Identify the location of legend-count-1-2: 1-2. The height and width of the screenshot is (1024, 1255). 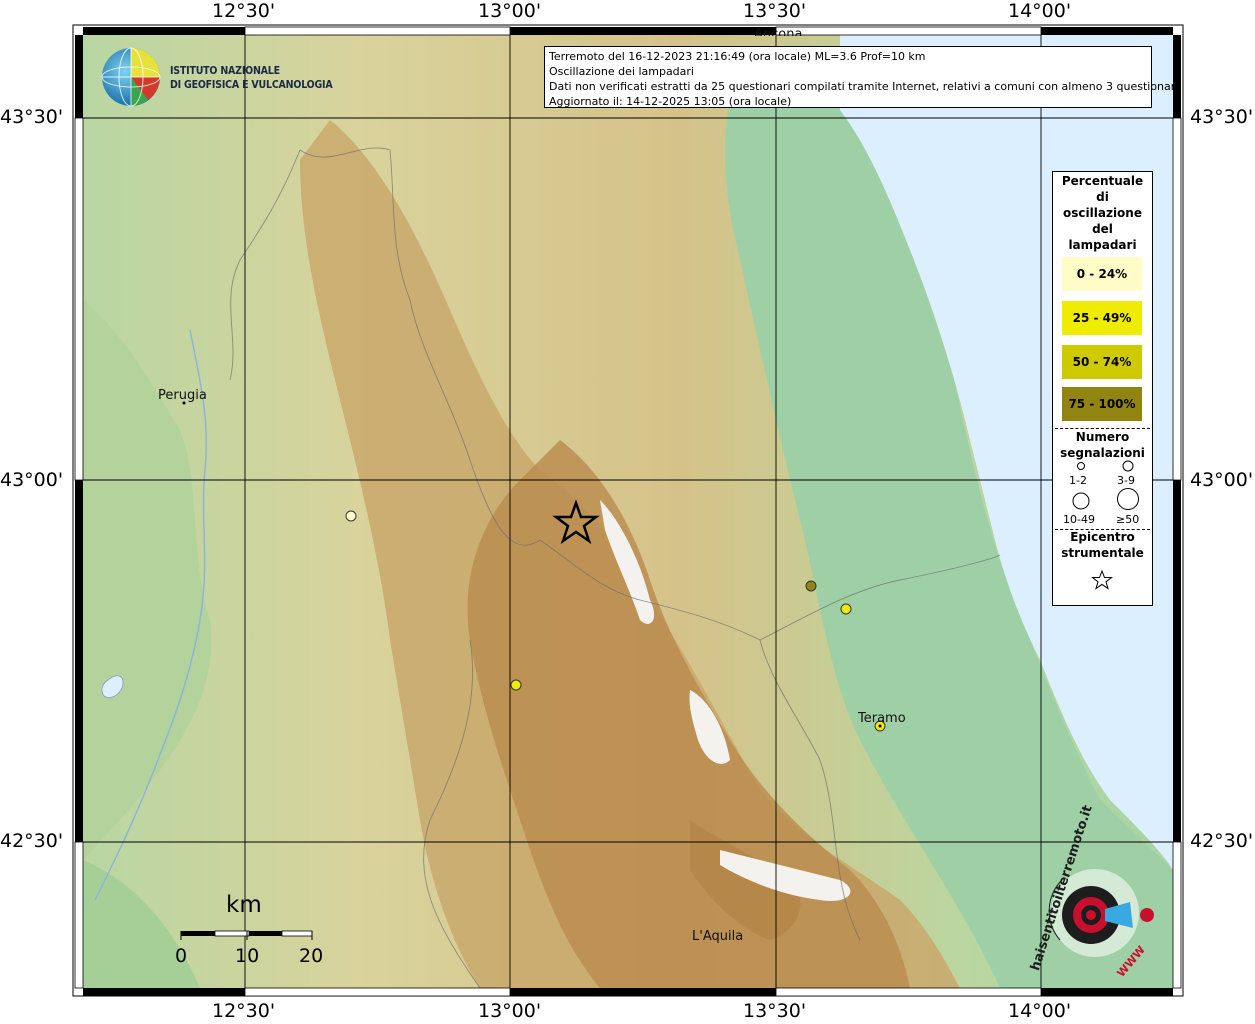
(1078, 480).